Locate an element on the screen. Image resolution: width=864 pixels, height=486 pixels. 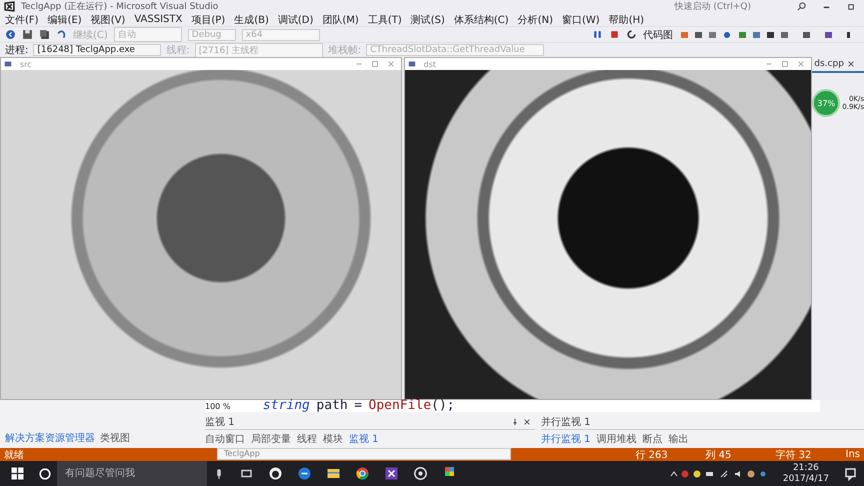
code-line: string path = OpenFile(); is located at coordinates (358, 406).